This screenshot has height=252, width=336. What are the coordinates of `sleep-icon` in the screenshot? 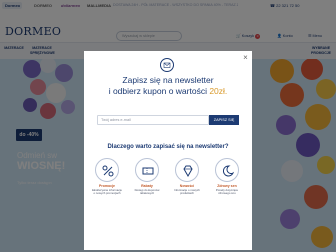 It's located at (227, 170).